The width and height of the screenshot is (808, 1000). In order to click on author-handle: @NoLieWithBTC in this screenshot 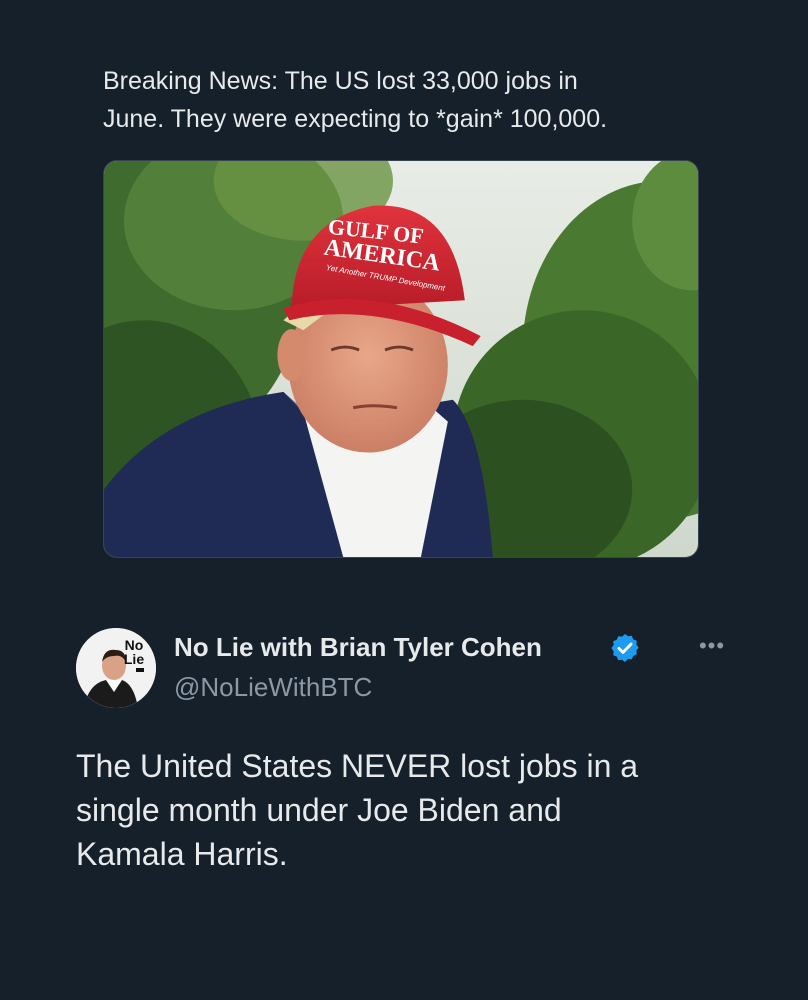, I will do `click(273, 687)`.